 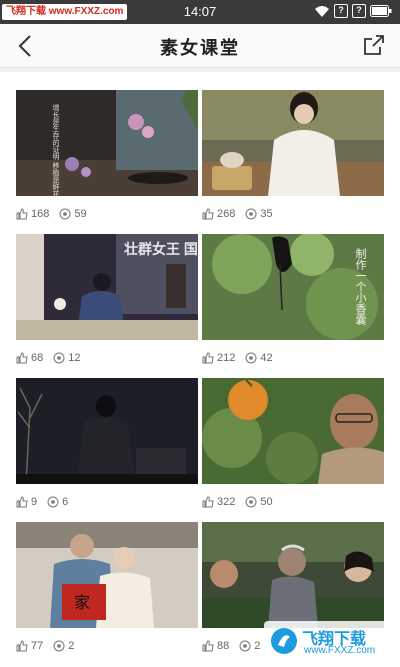 I want to click on card-stats: 212 42, so click(x=242, y=358).